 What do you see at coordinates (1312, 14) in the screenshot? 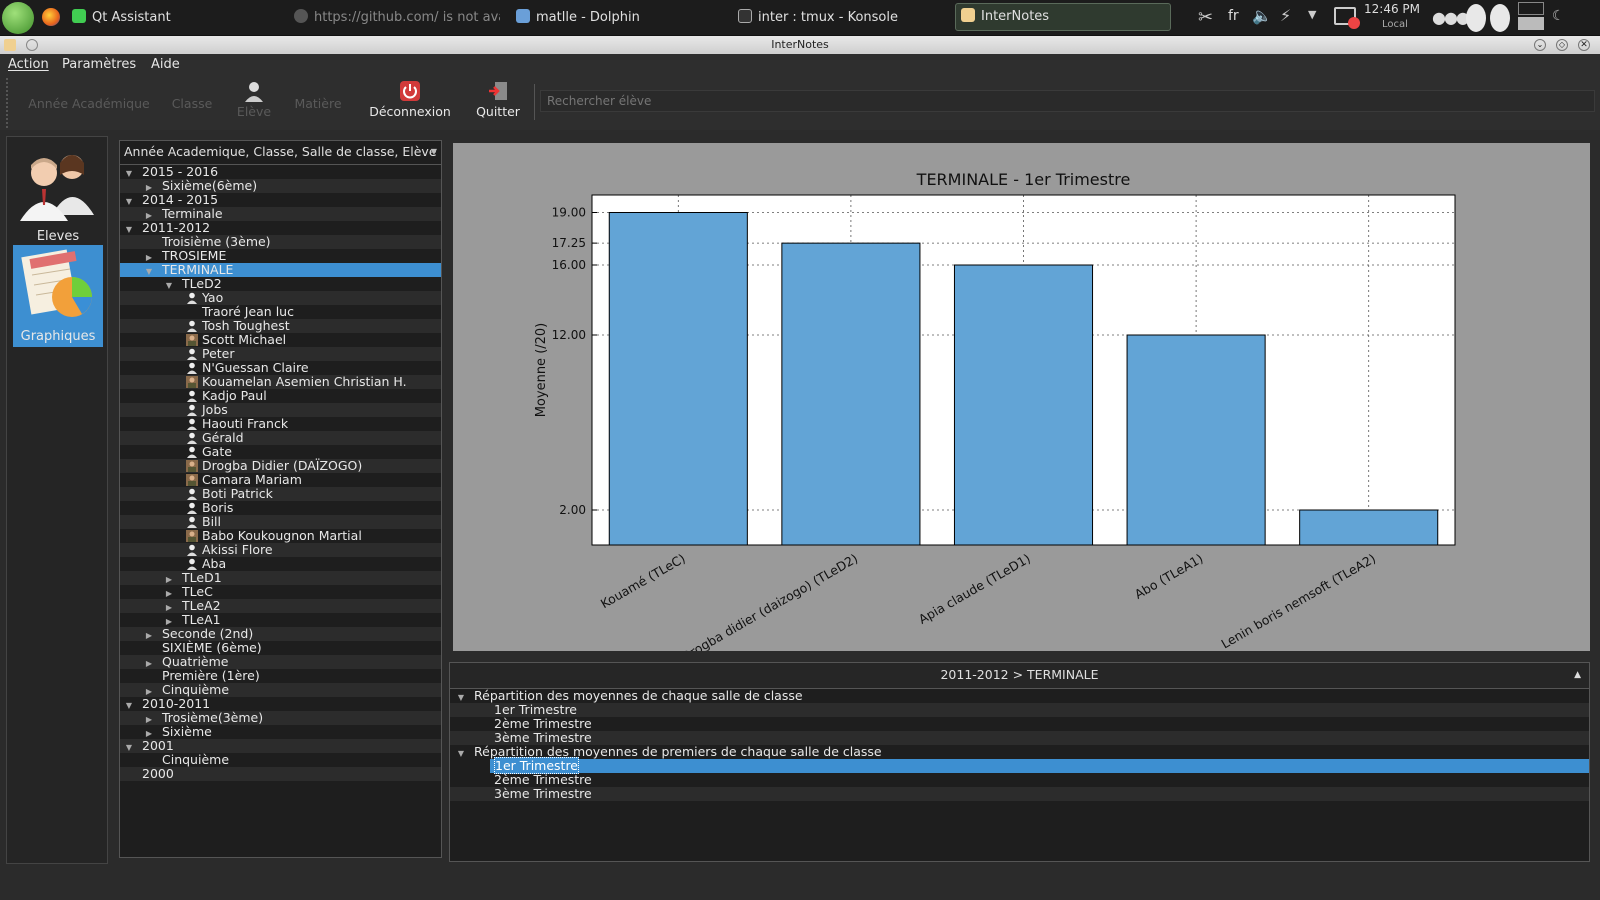
I see `chevron-down-icon: ▼` at bounding box center [1312, 14].